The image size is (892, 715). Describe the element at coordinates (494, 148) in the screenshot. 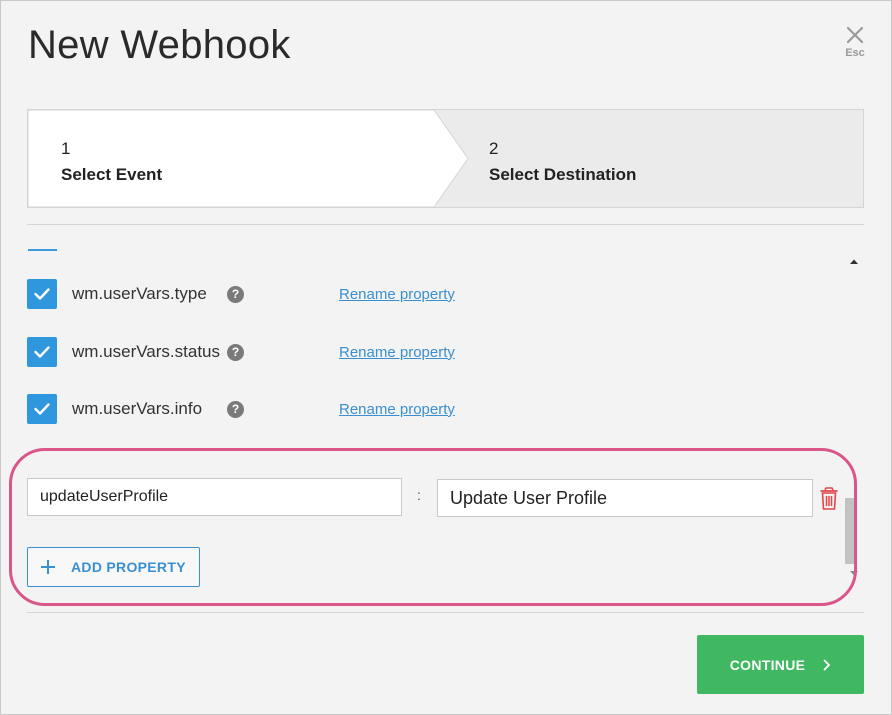

I see `step-2-number: 2` at that location.